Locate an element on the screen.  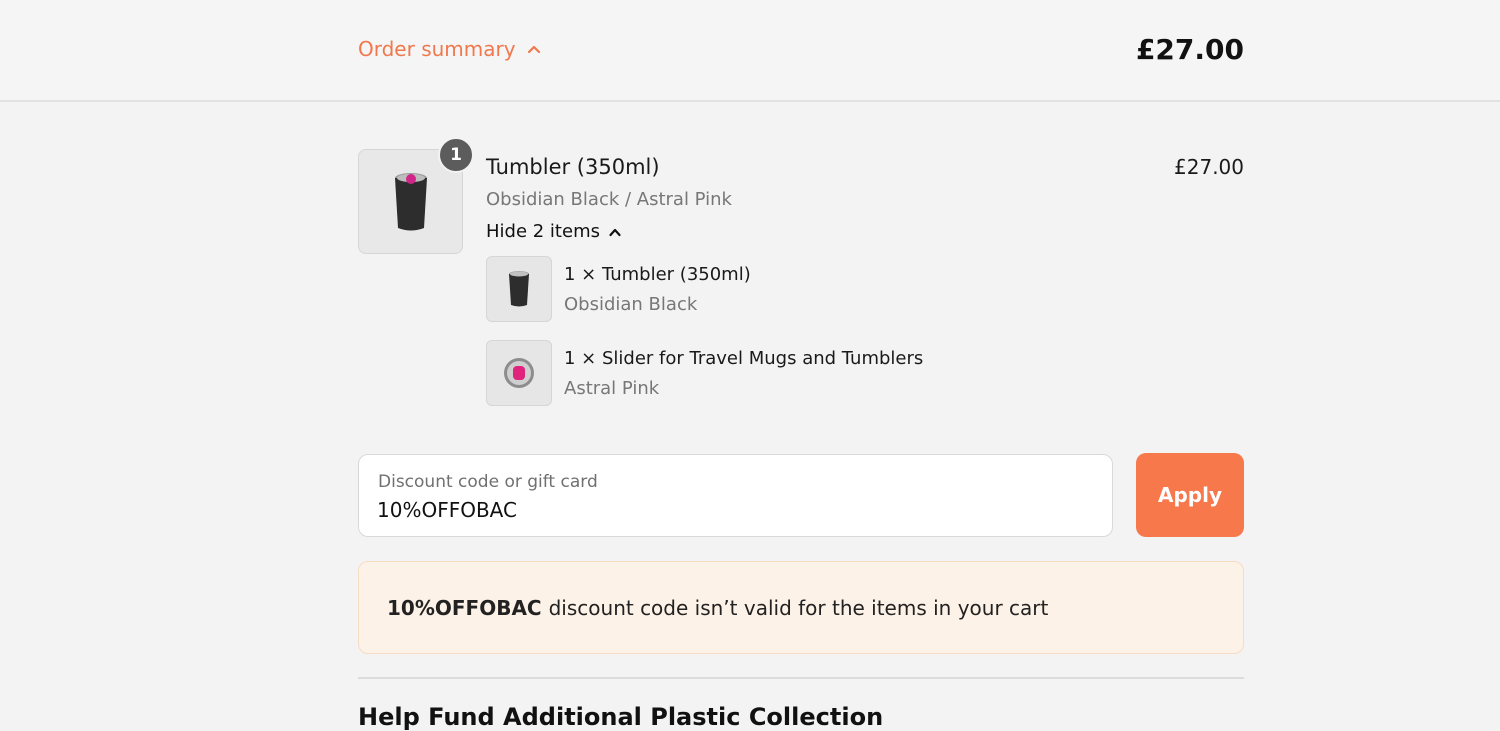
bundle-item-title: 1 × Slider for Travel Mugs and Tumblers is located at coordinates (744, 358).